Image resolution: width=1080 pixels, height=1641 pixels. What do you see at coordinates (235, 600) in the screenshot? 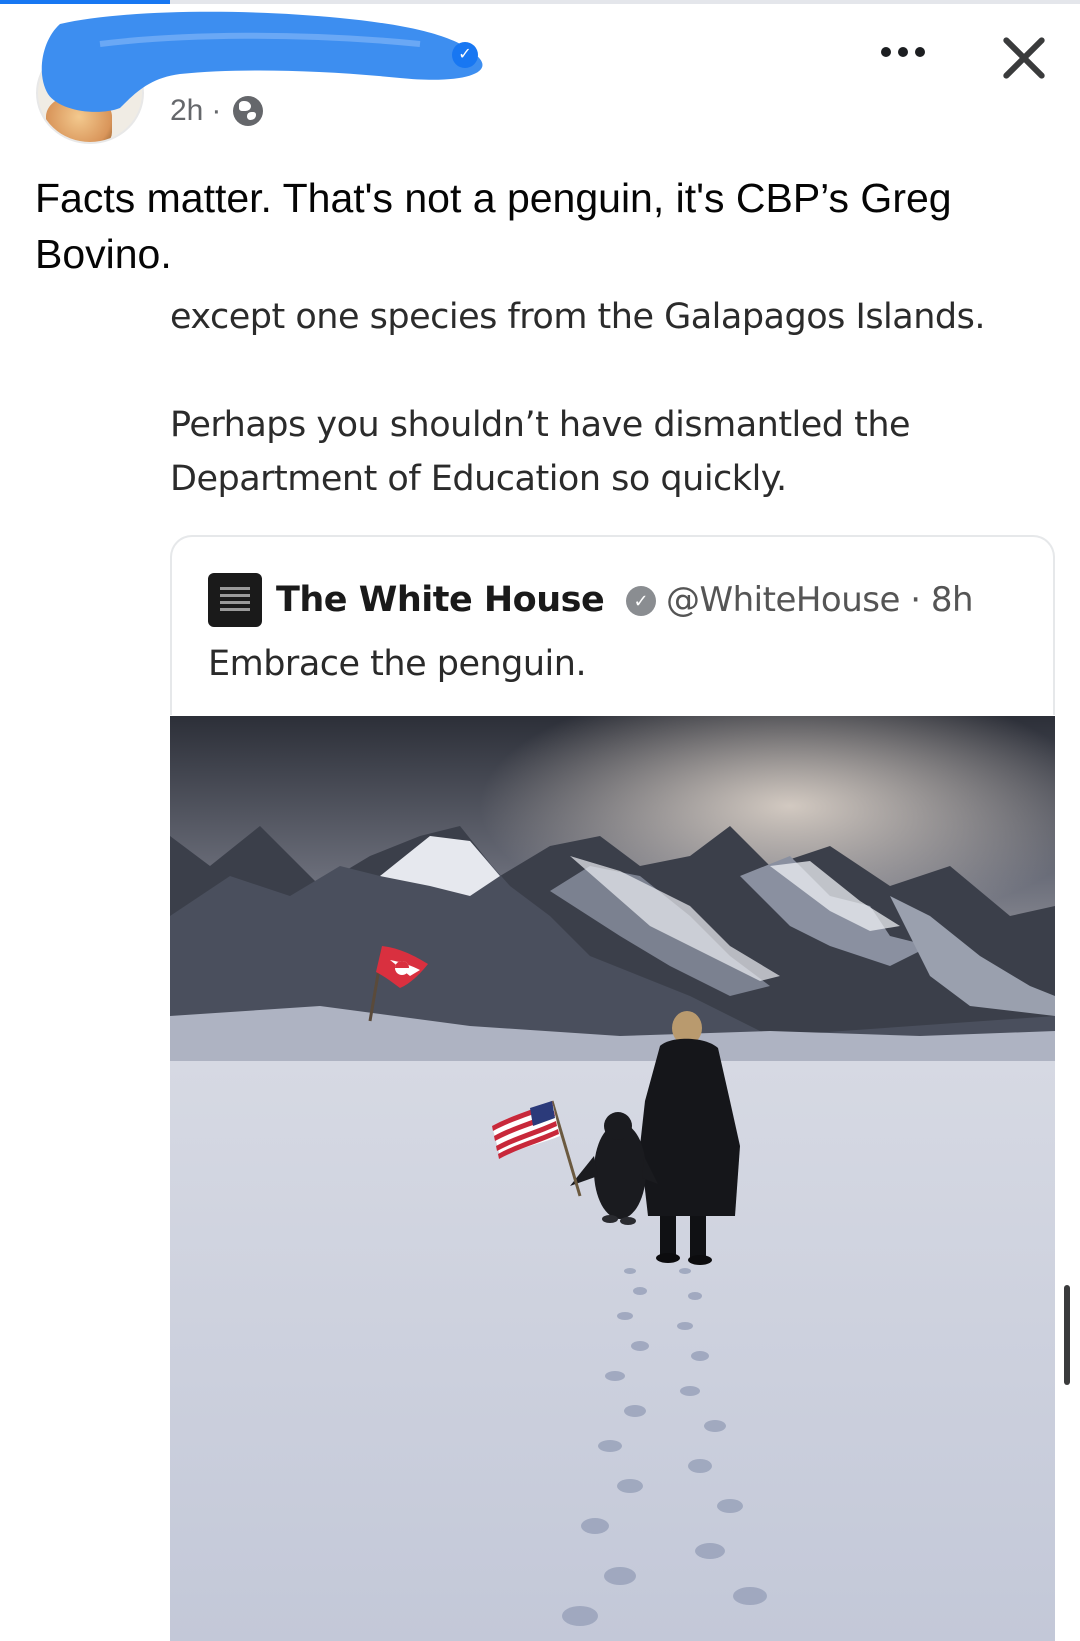
I see `white-house-logo-icon` at bounding box center [235, 600].